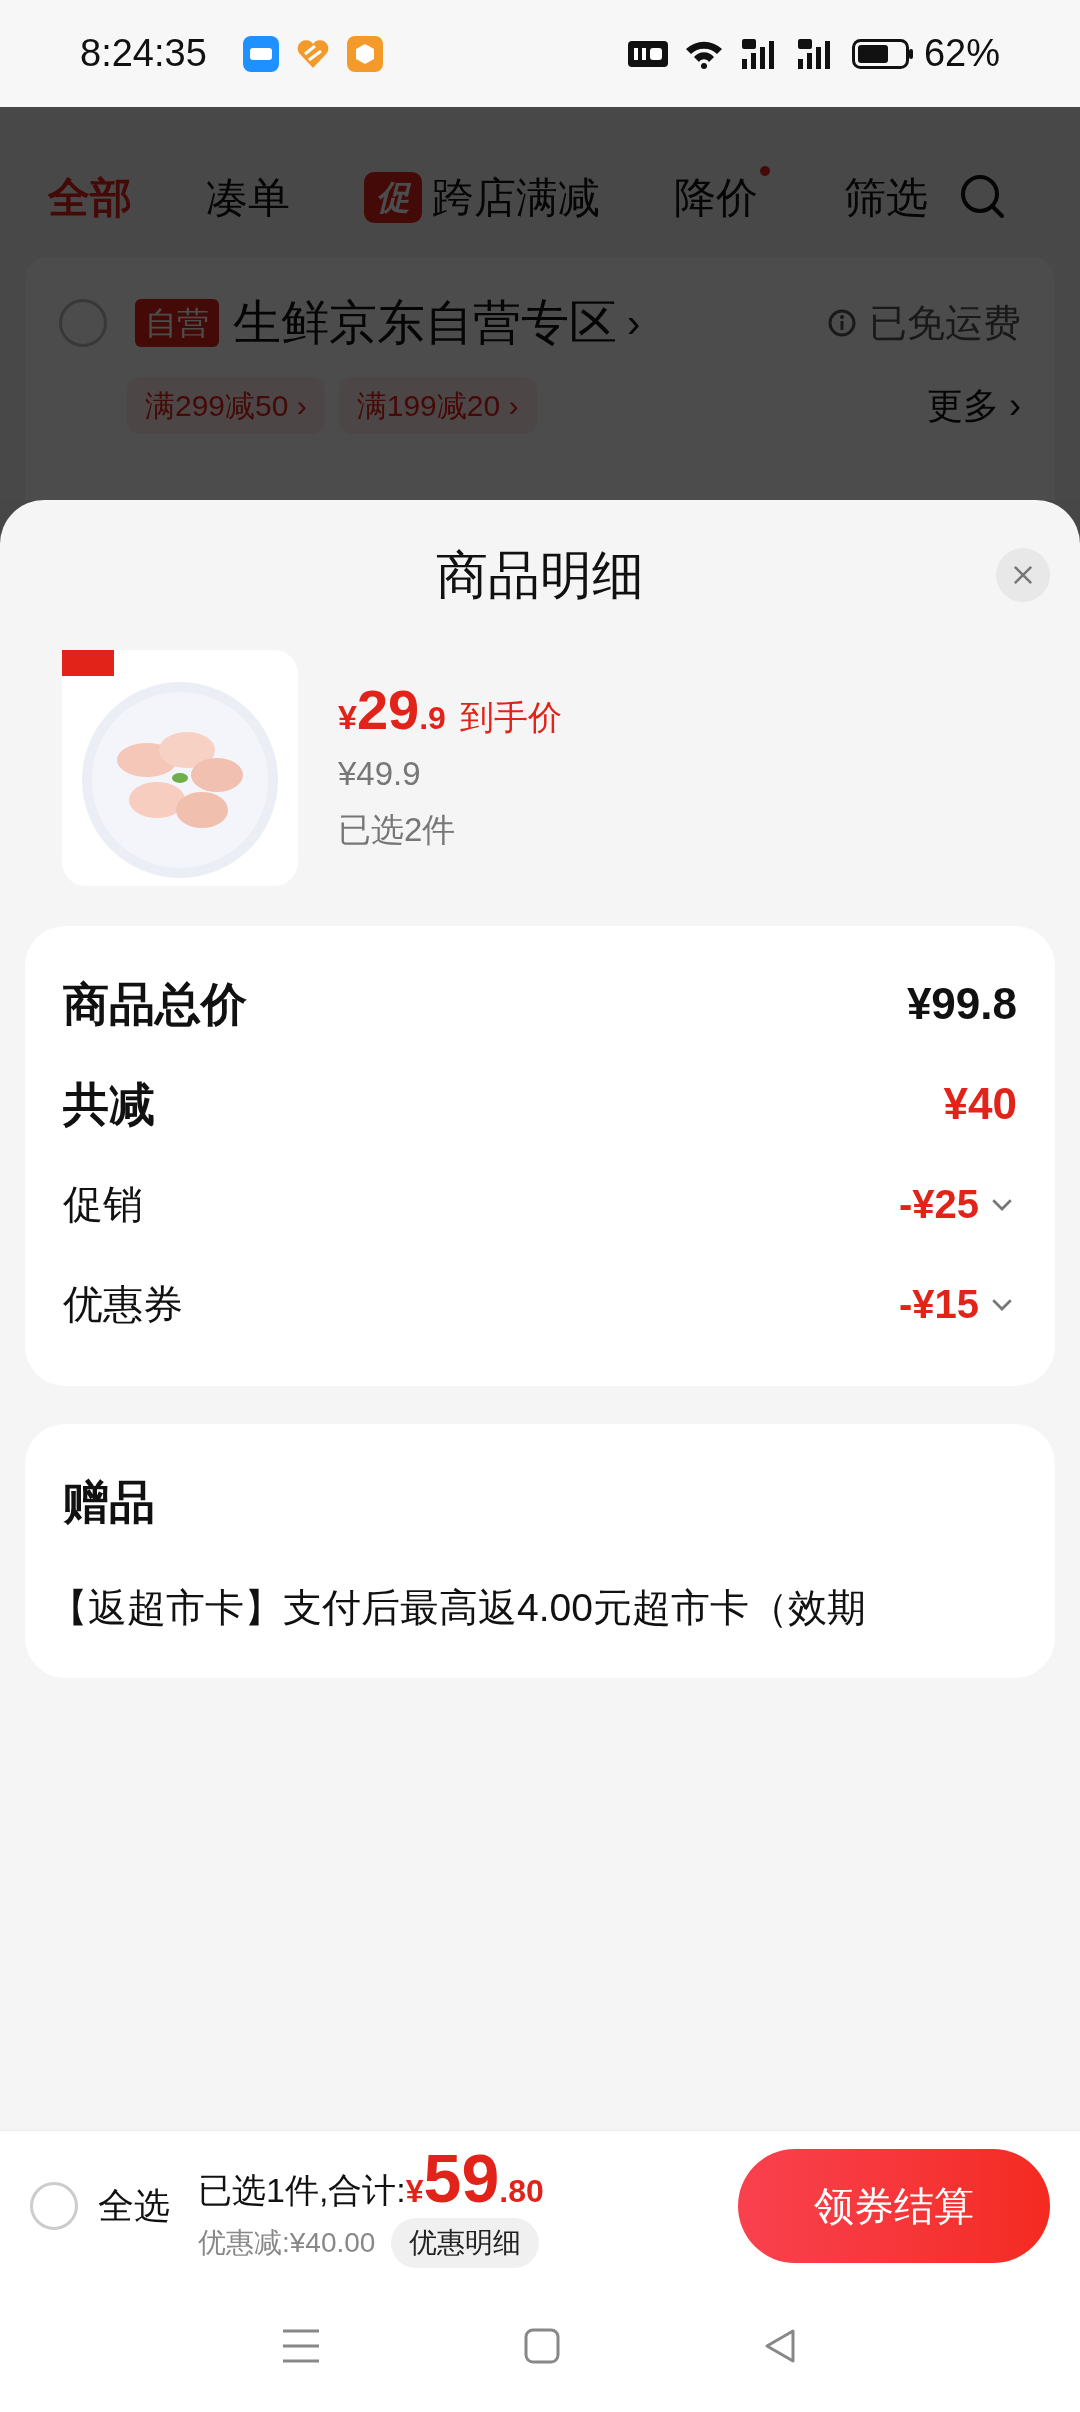 This screenshot has height=2412, width=1080. I want to click on discount-amount: 优惠减:¥40.00, so click(287, 2242).